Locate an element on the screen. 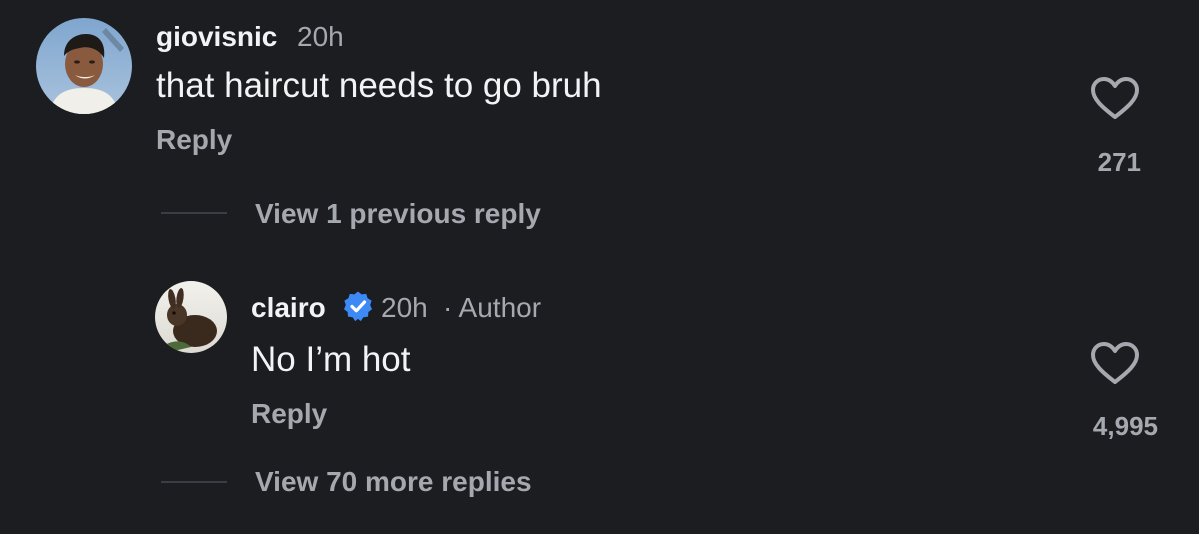  like-count: 4,995 is located at coordinates (1125, 426).